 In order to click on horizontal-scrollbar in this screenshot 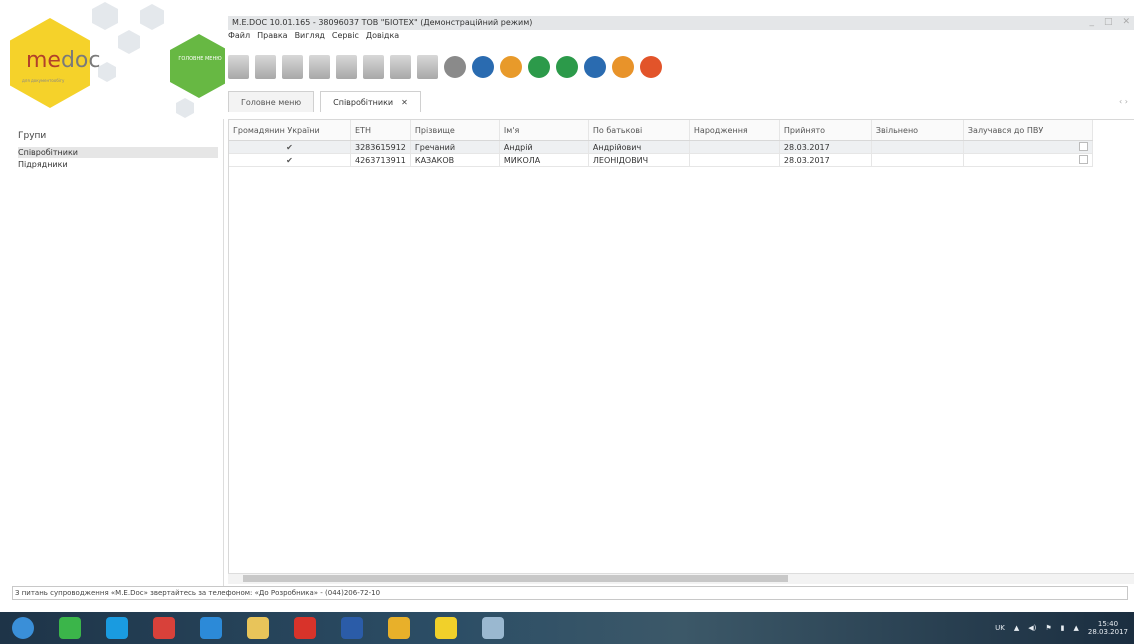, I will do `click(681, 578)`.